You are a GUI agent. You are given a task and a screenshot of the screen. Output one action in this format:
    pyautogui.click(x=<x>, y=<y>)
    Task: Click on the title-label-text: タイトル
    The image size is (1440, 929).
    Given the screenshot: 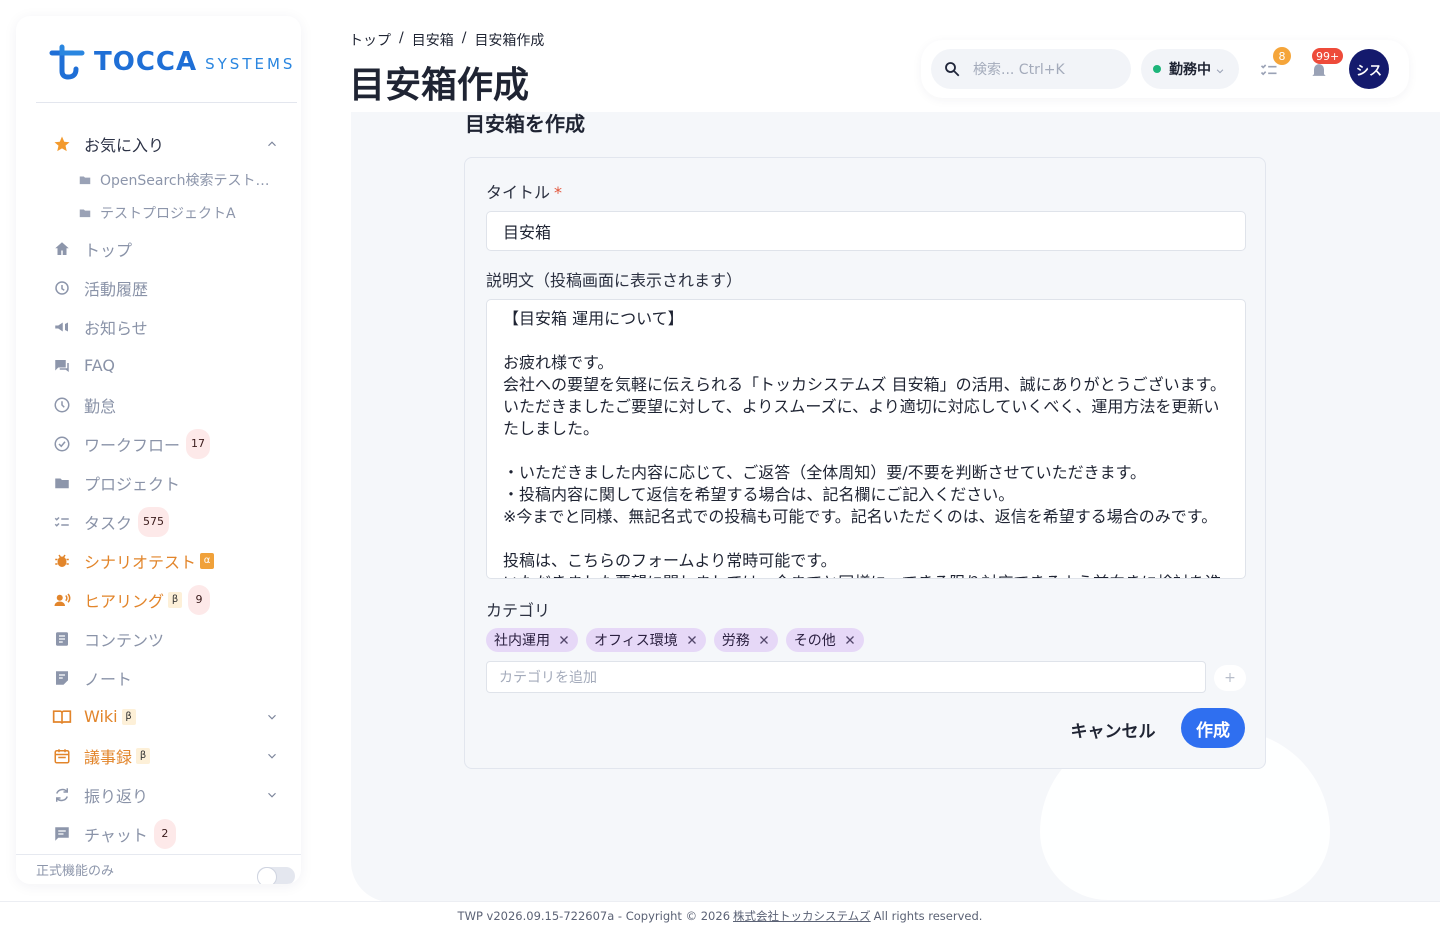 What is the action you would take?
    pyautogui.click(x=518, y=192)
    